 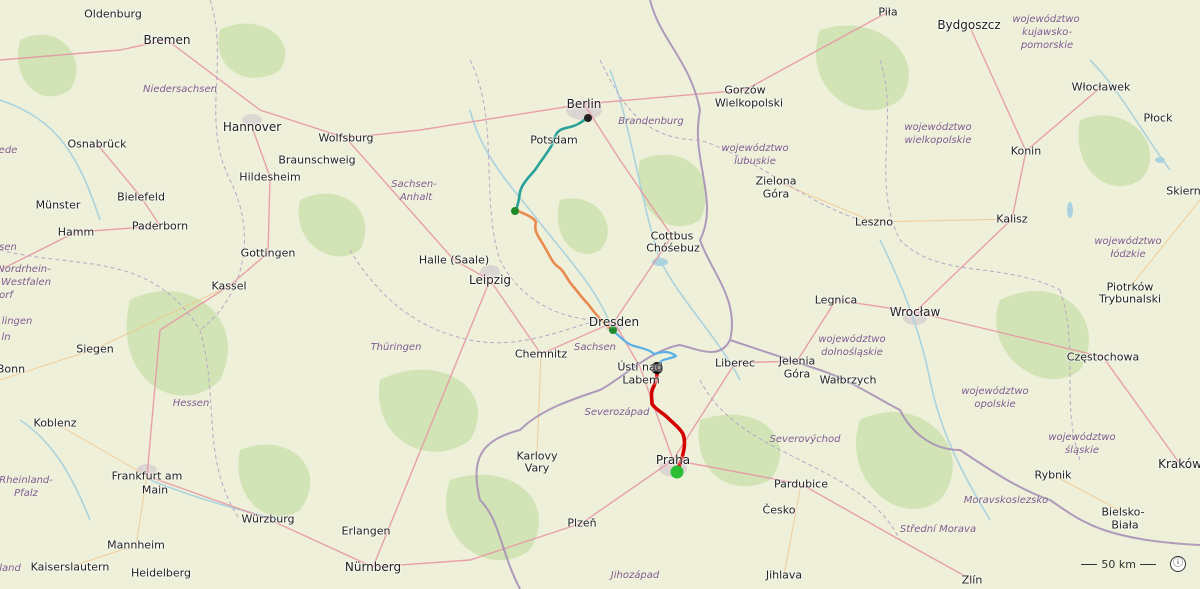 I want to click on city-label: Chemnitz, so click(x=541, y=354).